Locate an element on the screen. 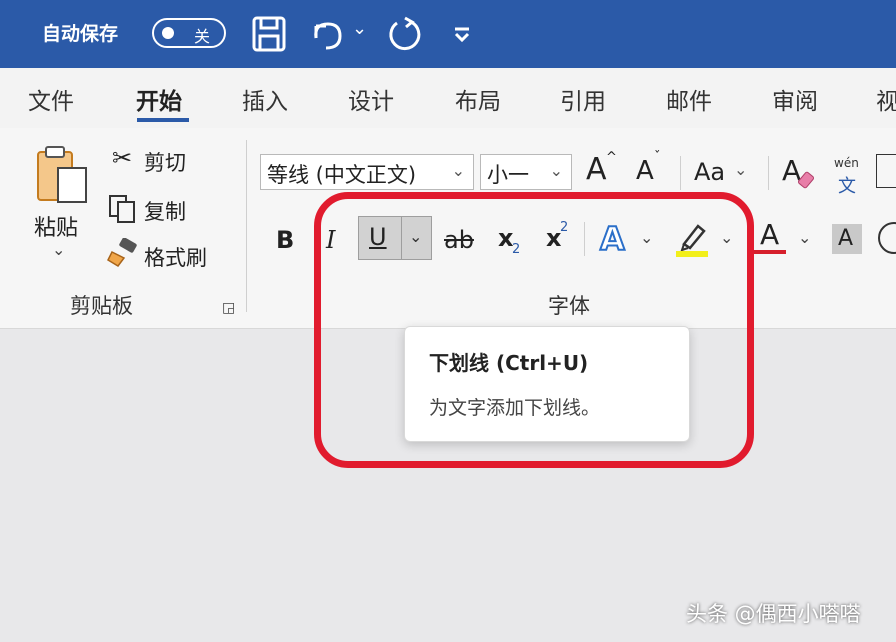 This screenshot has height=642, width=896. paste-dropdown-icon: ⌄ is located at coordinates (58, 249).